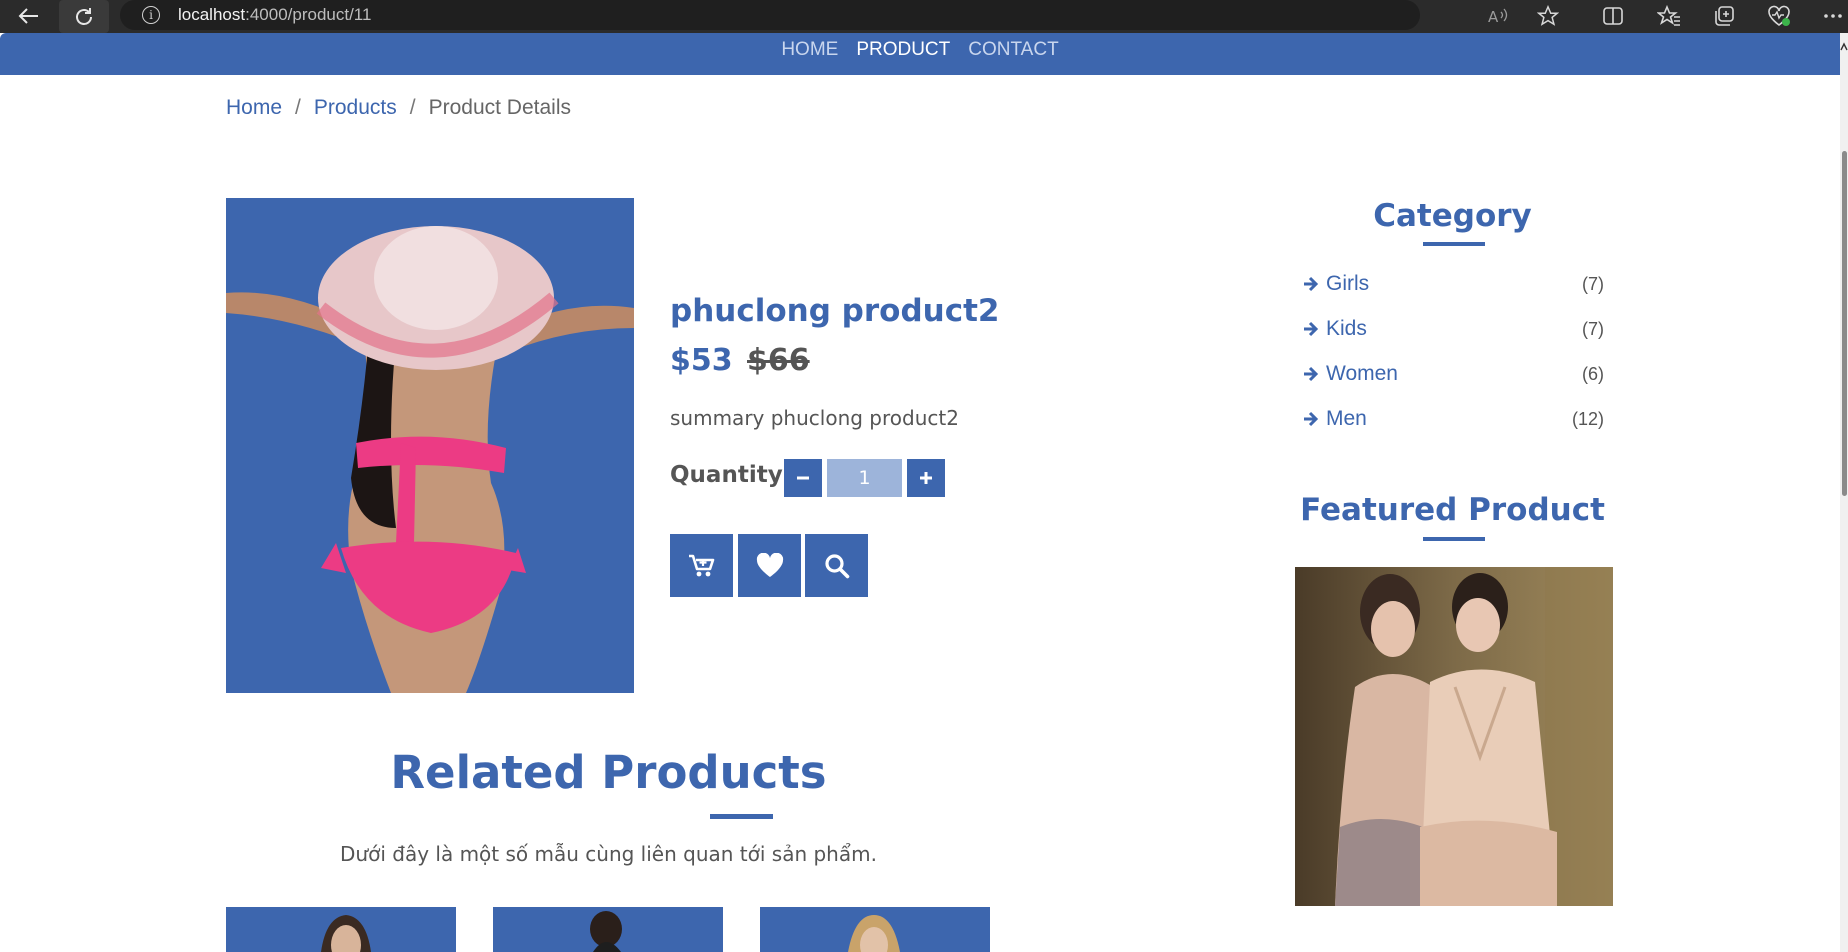 Image resolution: width=1848 pixels, height=952 pixels. I want to click on featured-product-heading: Featured Product, so click(1452, 510).